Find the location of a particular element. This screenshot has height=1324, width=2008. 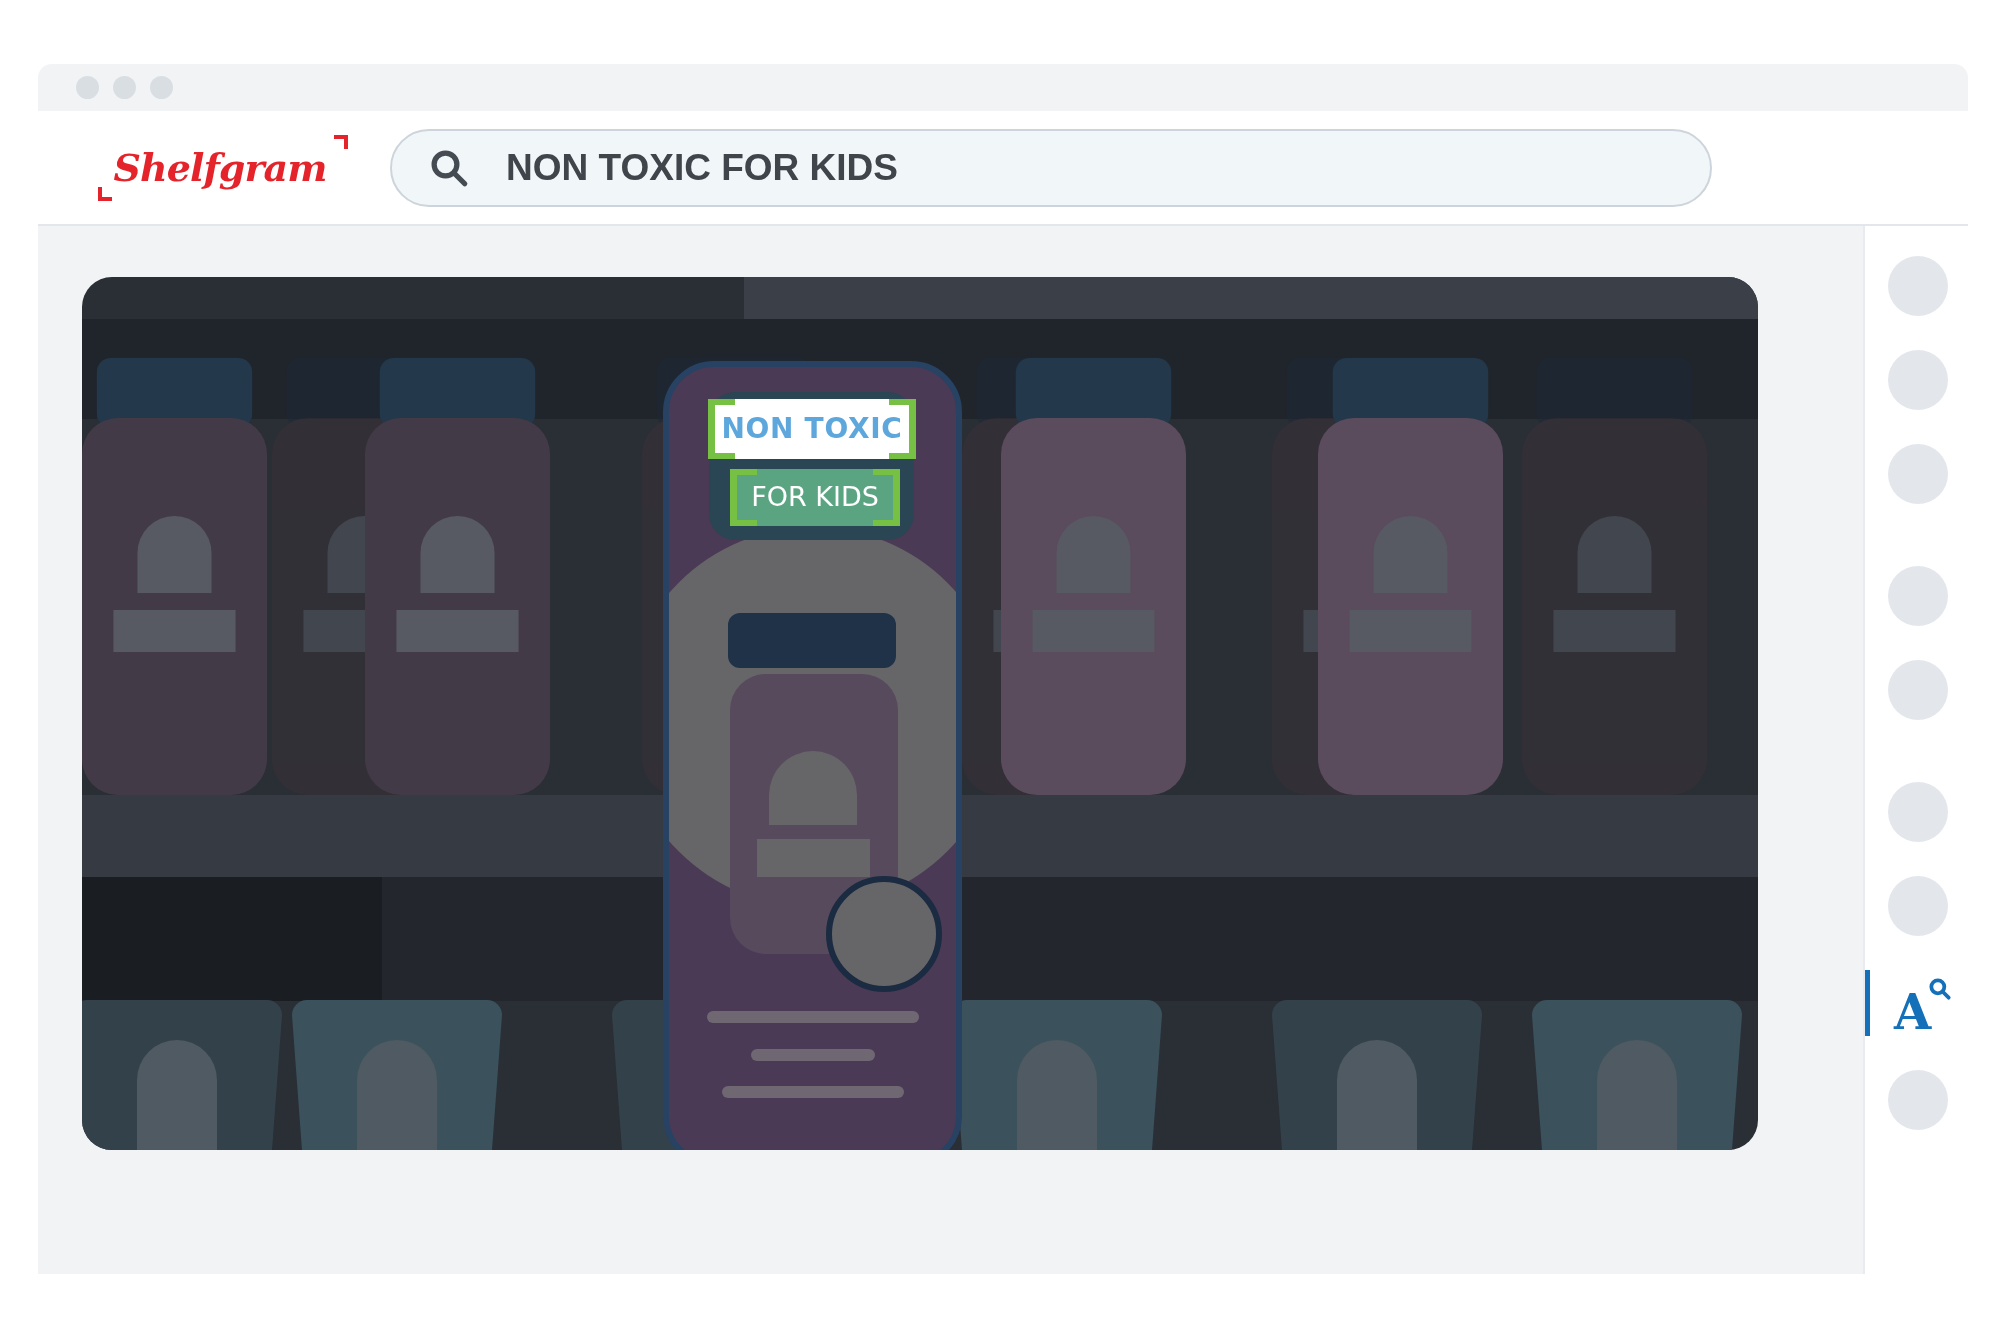

logo: Shelfgram is located at coordinates (223, 167).